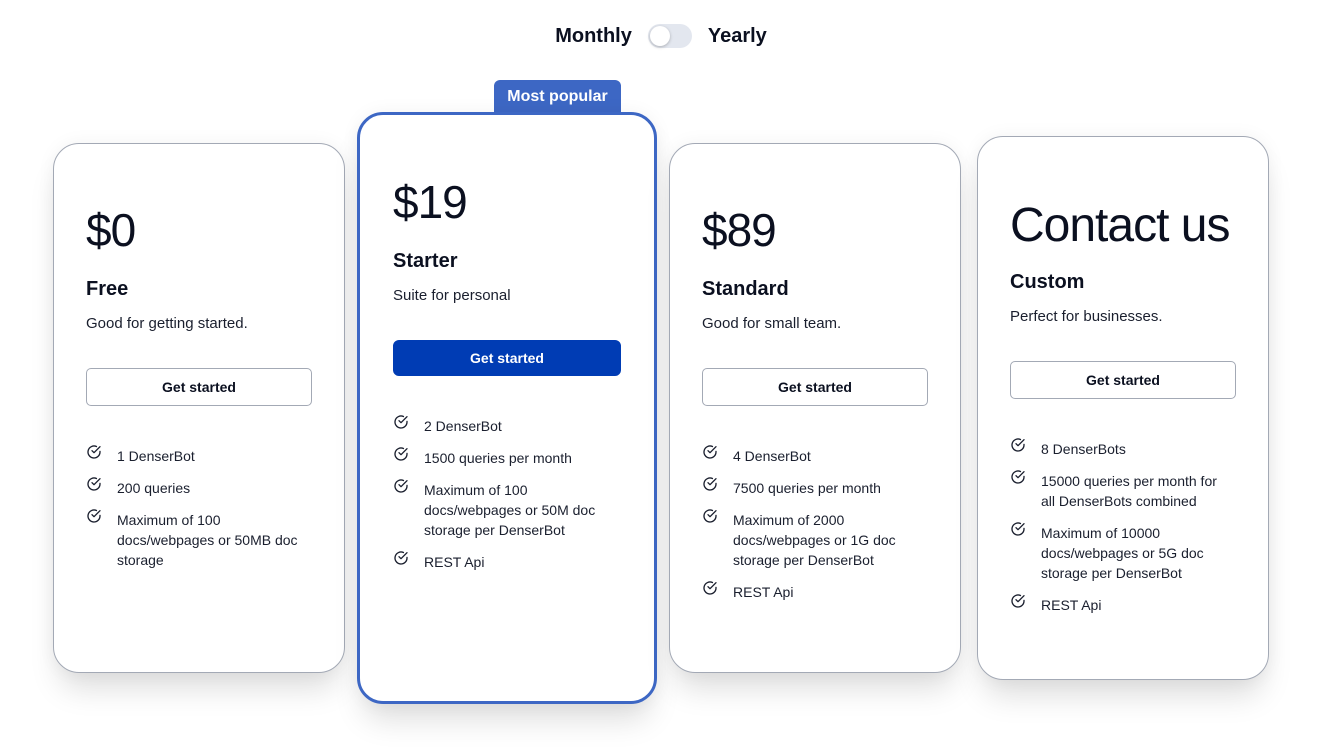  Describe the element at coordinates (737, 36) in the screenshot. I see `yearly-label: Yearly` at that location.